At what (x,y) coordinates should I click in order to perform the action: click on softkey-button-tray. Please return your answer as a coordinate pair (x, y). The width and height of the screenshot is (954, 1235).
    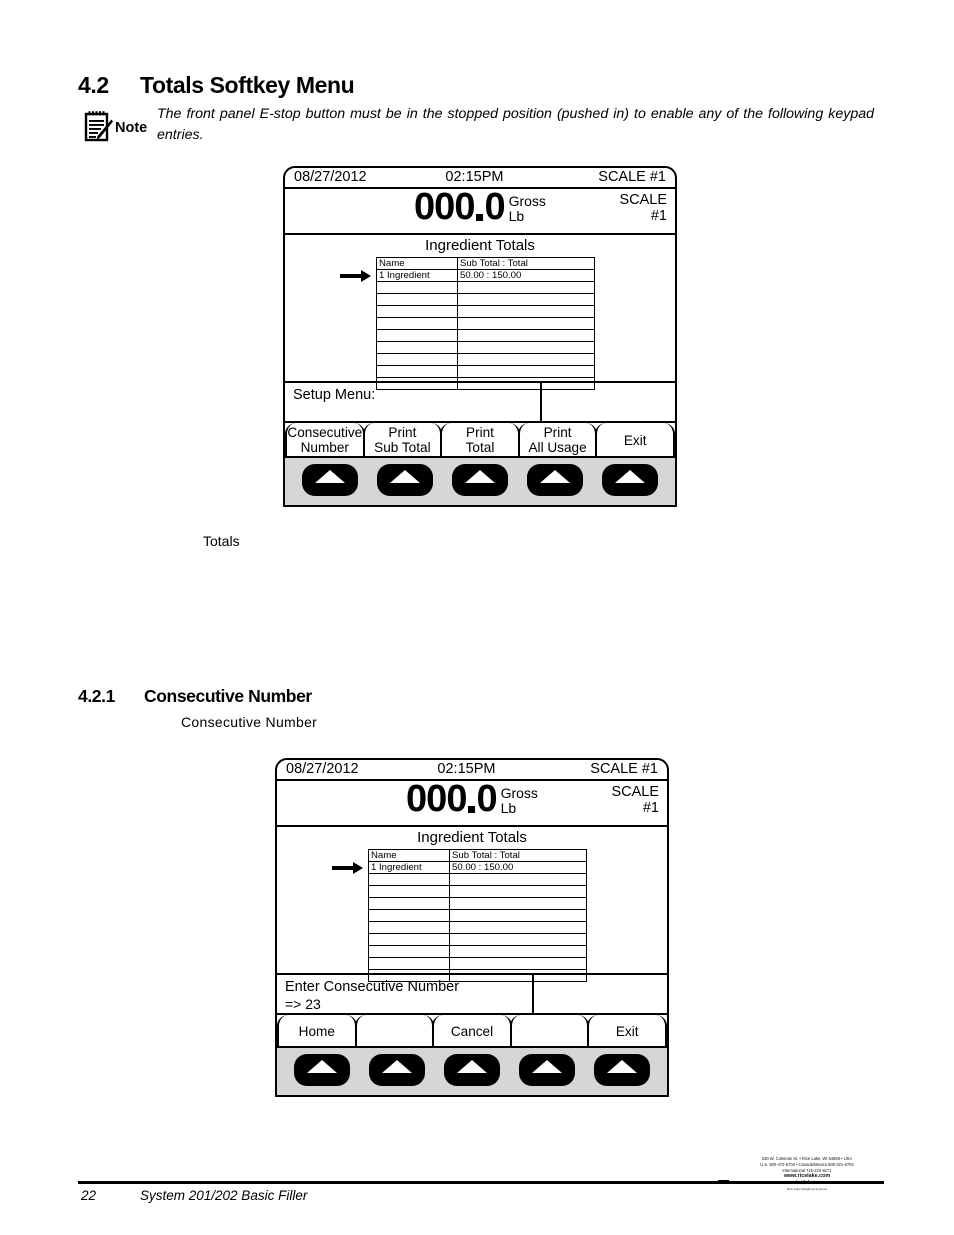
    Looking at the image, I should click on (472, 1072).